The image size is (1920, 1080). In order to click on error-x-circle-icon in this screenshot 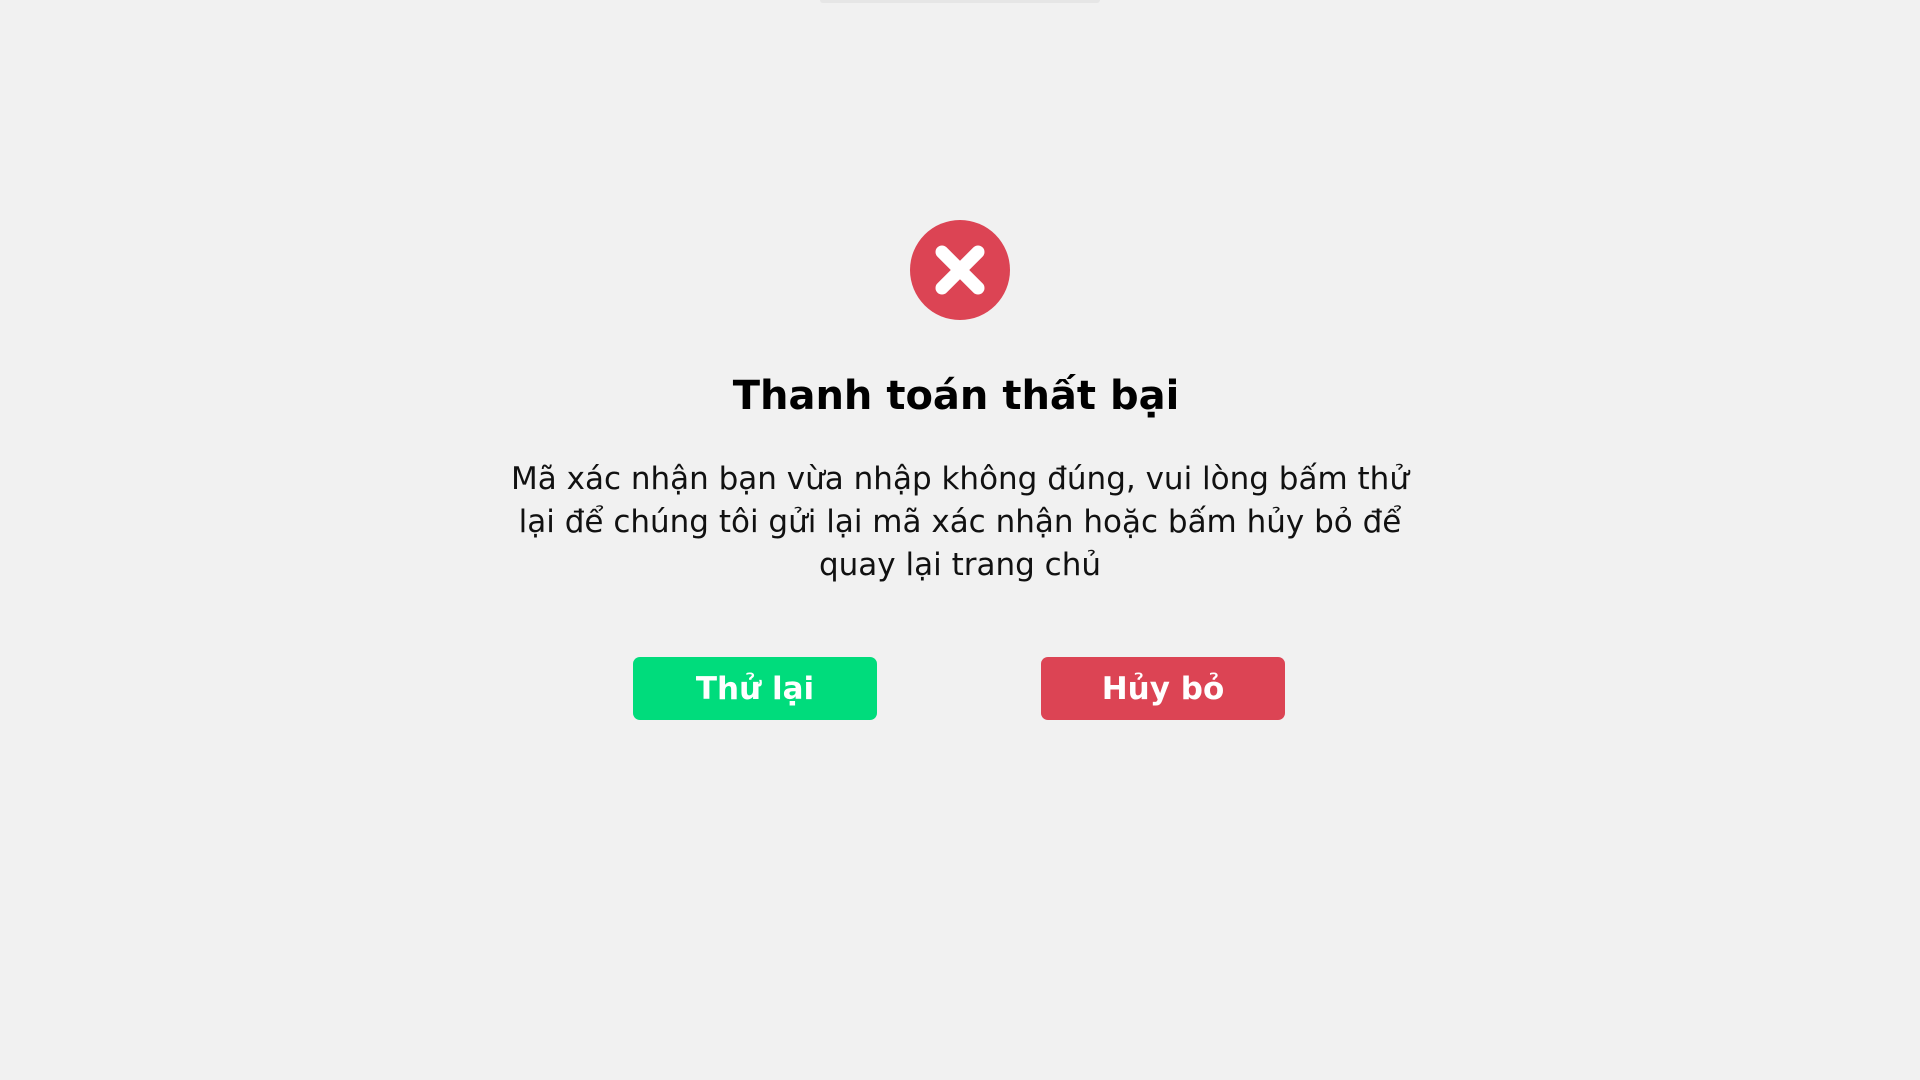, I will do `click(960, 270)`.